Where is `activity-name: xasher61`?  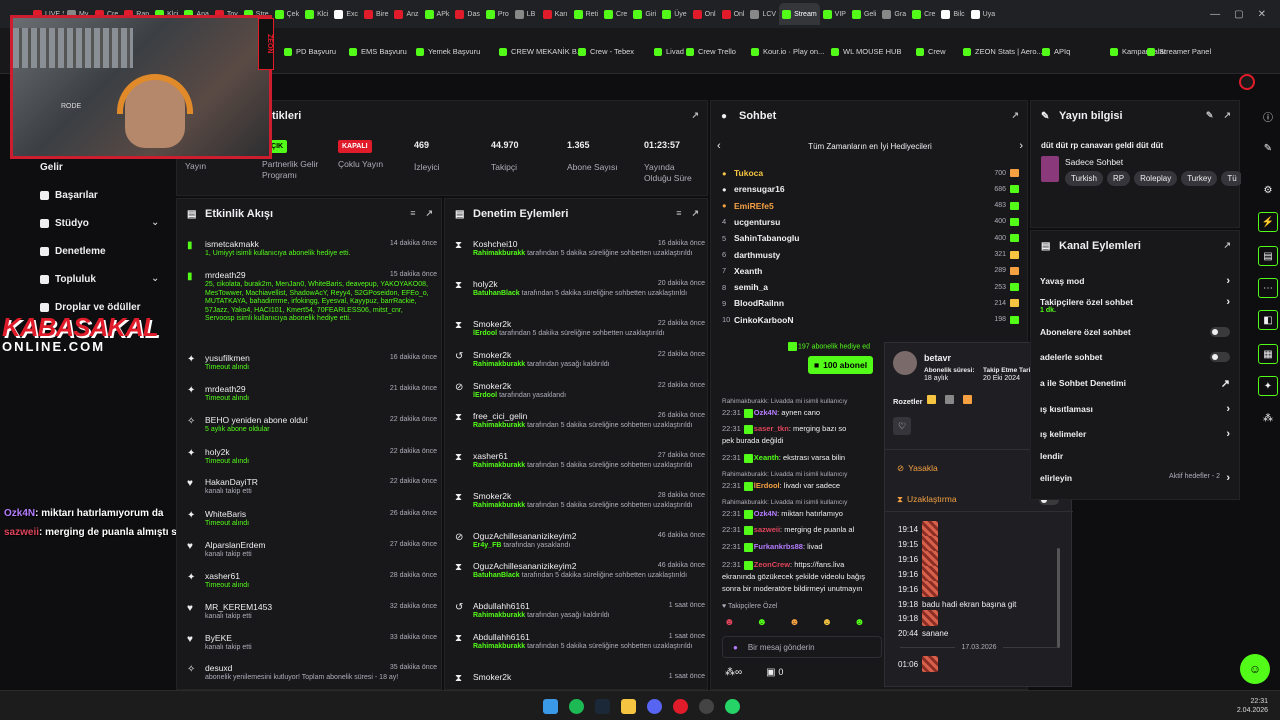 activity-name: xasher61 is located at coordinates (222, 576).